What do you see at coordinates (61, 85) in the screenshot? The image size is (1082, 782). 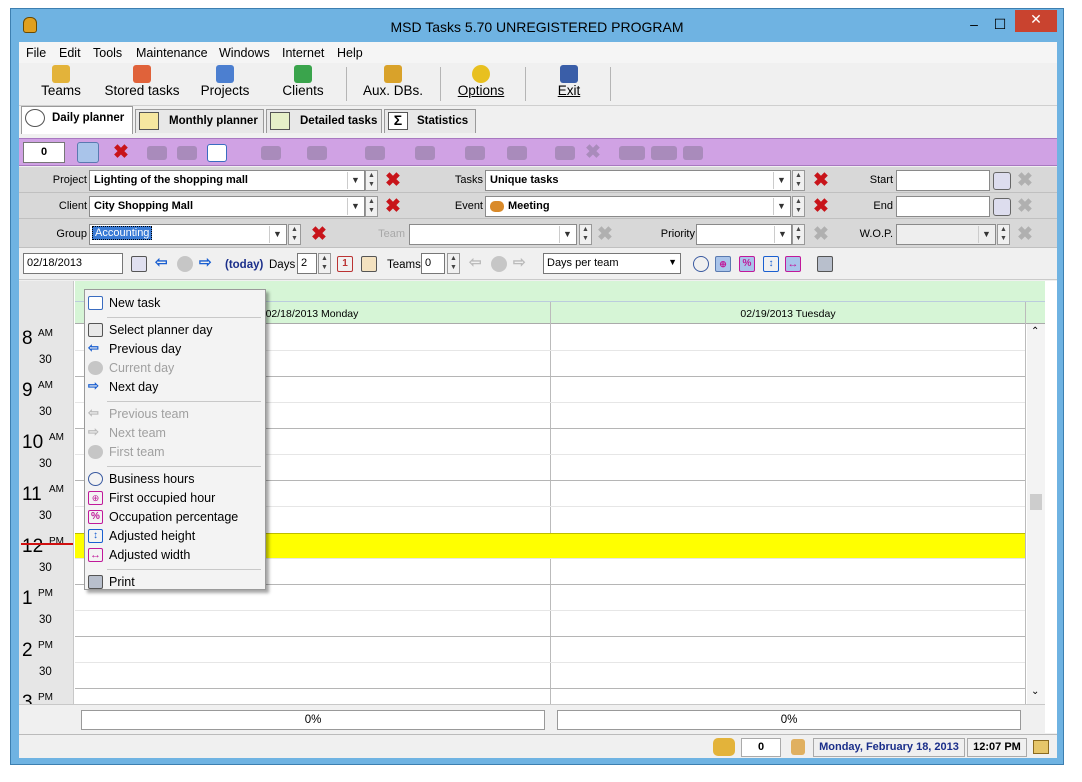 I see `teams-button: Teams` at bounding box center [61, 85].